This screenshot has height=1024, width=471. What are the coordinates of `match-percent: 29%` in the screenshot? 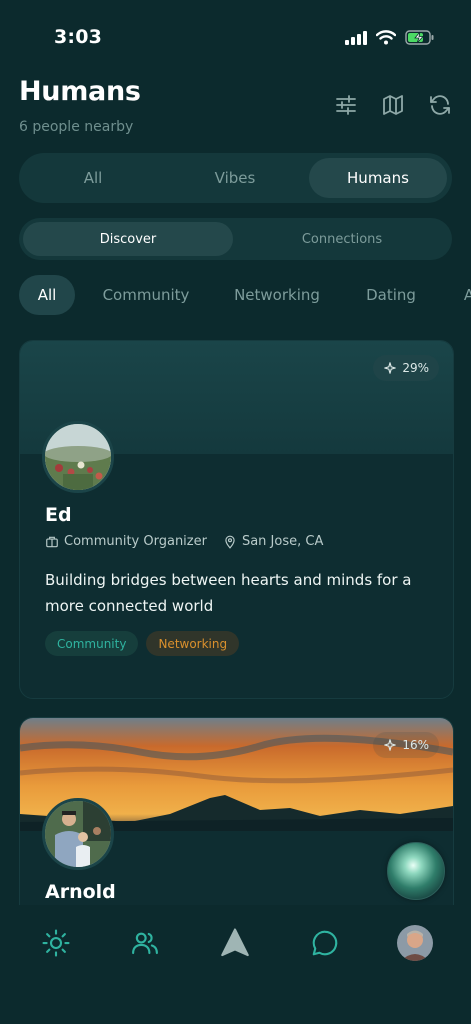 It's located at (415, 368).